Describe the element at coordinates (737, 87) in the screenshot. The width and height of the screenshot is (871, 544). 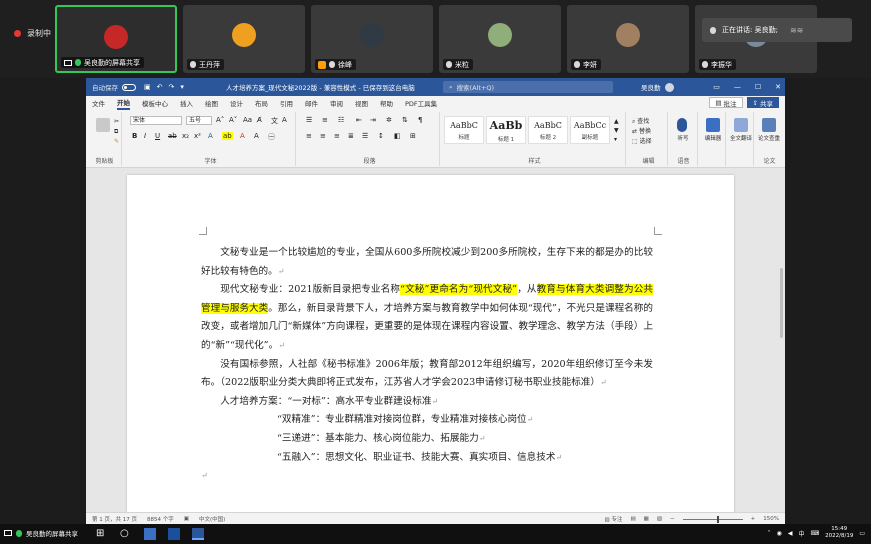
I see `minimize-icon: —` at that location.